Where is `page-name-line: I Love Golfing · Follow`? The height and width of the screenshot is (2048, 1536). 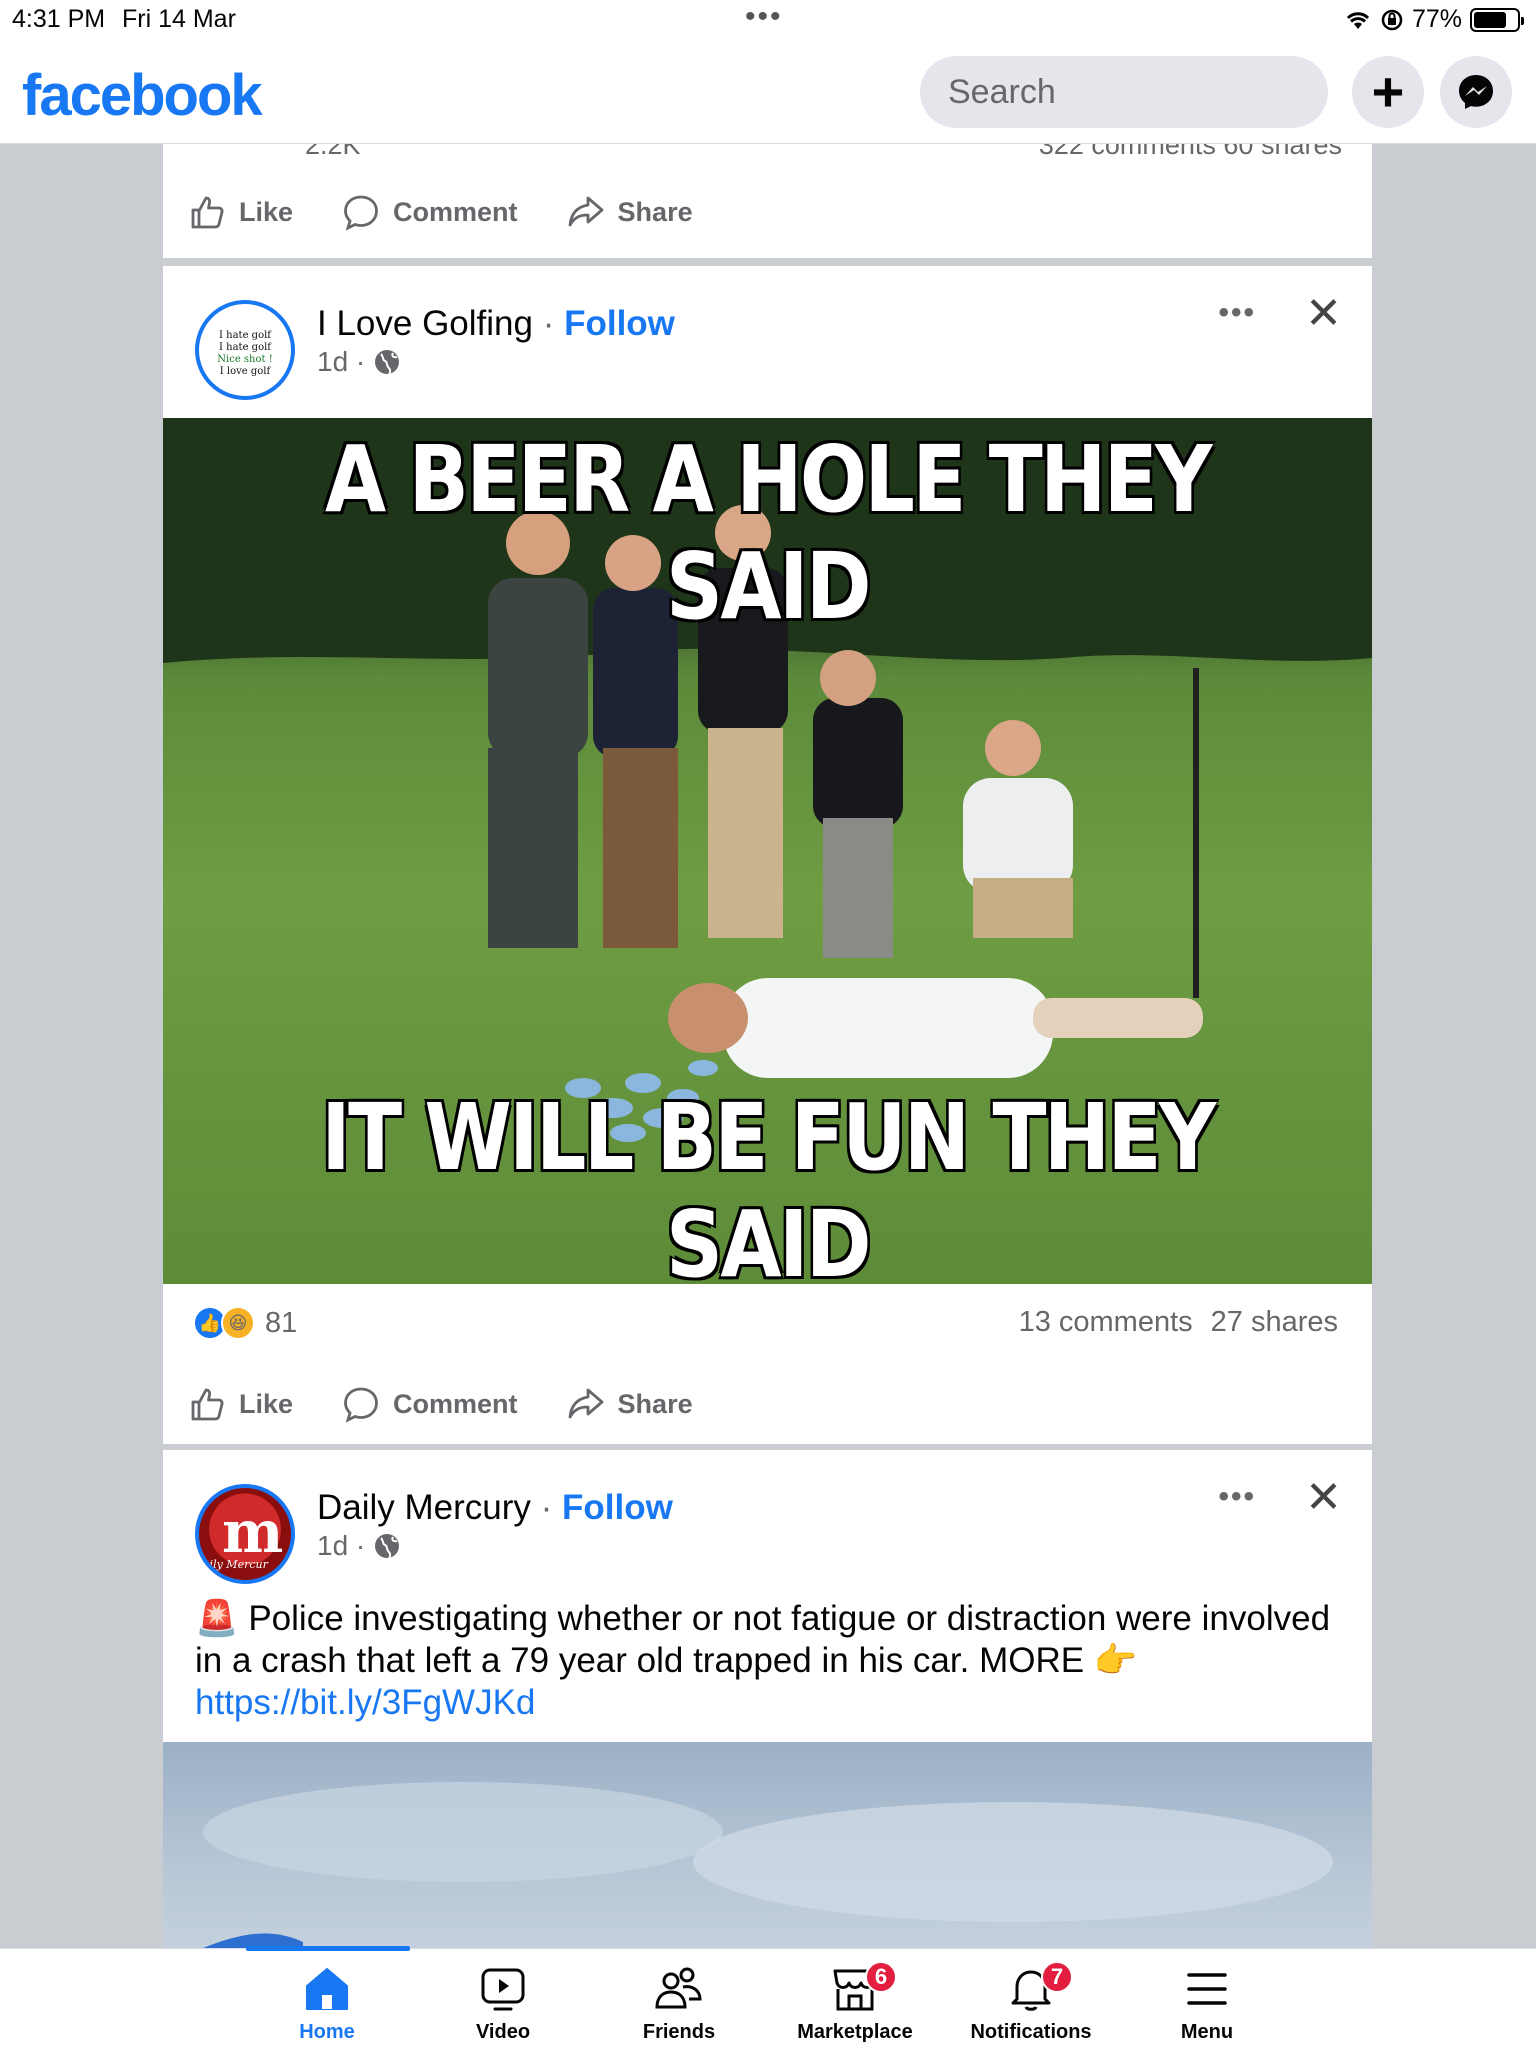 page-name-line: I Love Golfing · Follow is located at coordinates (496, 323).